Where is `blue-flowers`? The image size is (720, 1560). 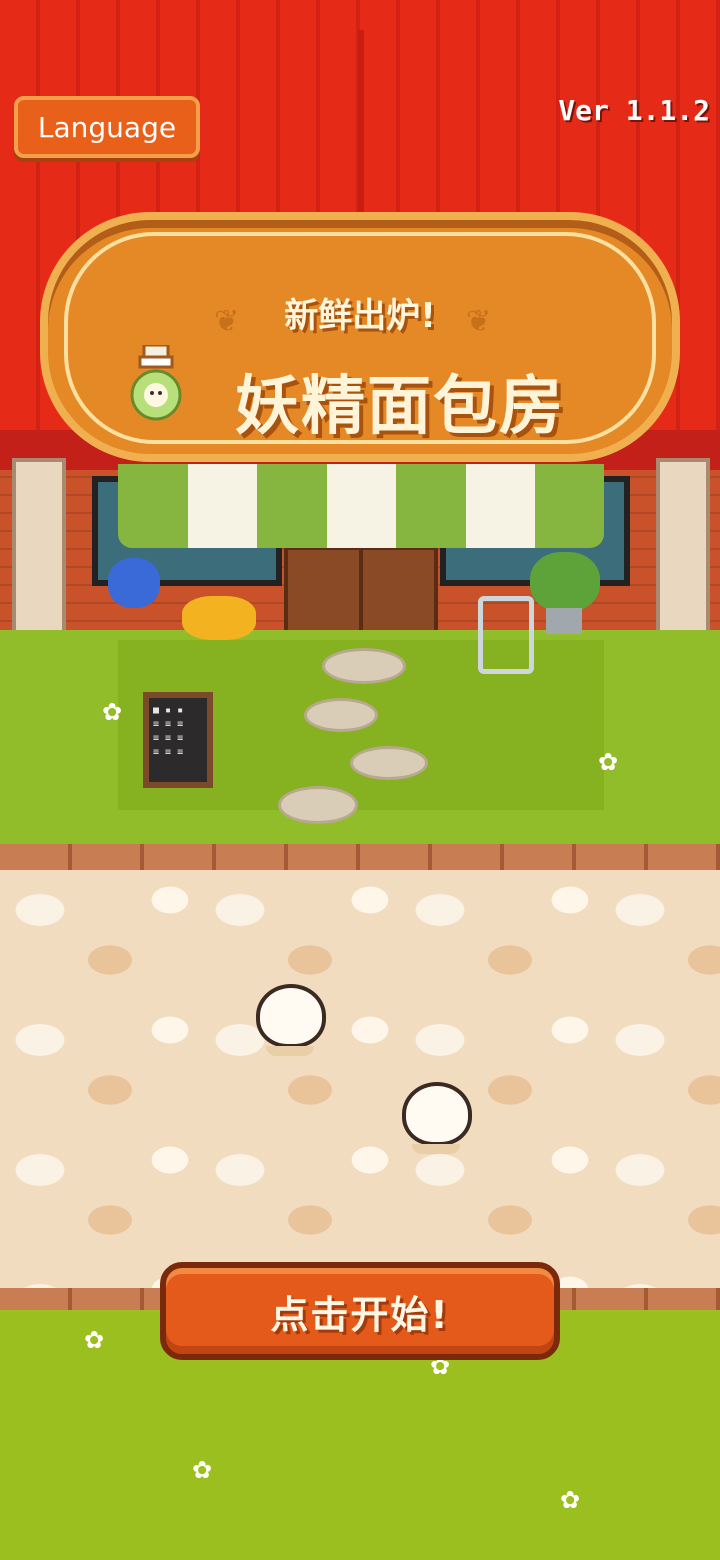 blue-flowers is located at coordinates (134, 583).